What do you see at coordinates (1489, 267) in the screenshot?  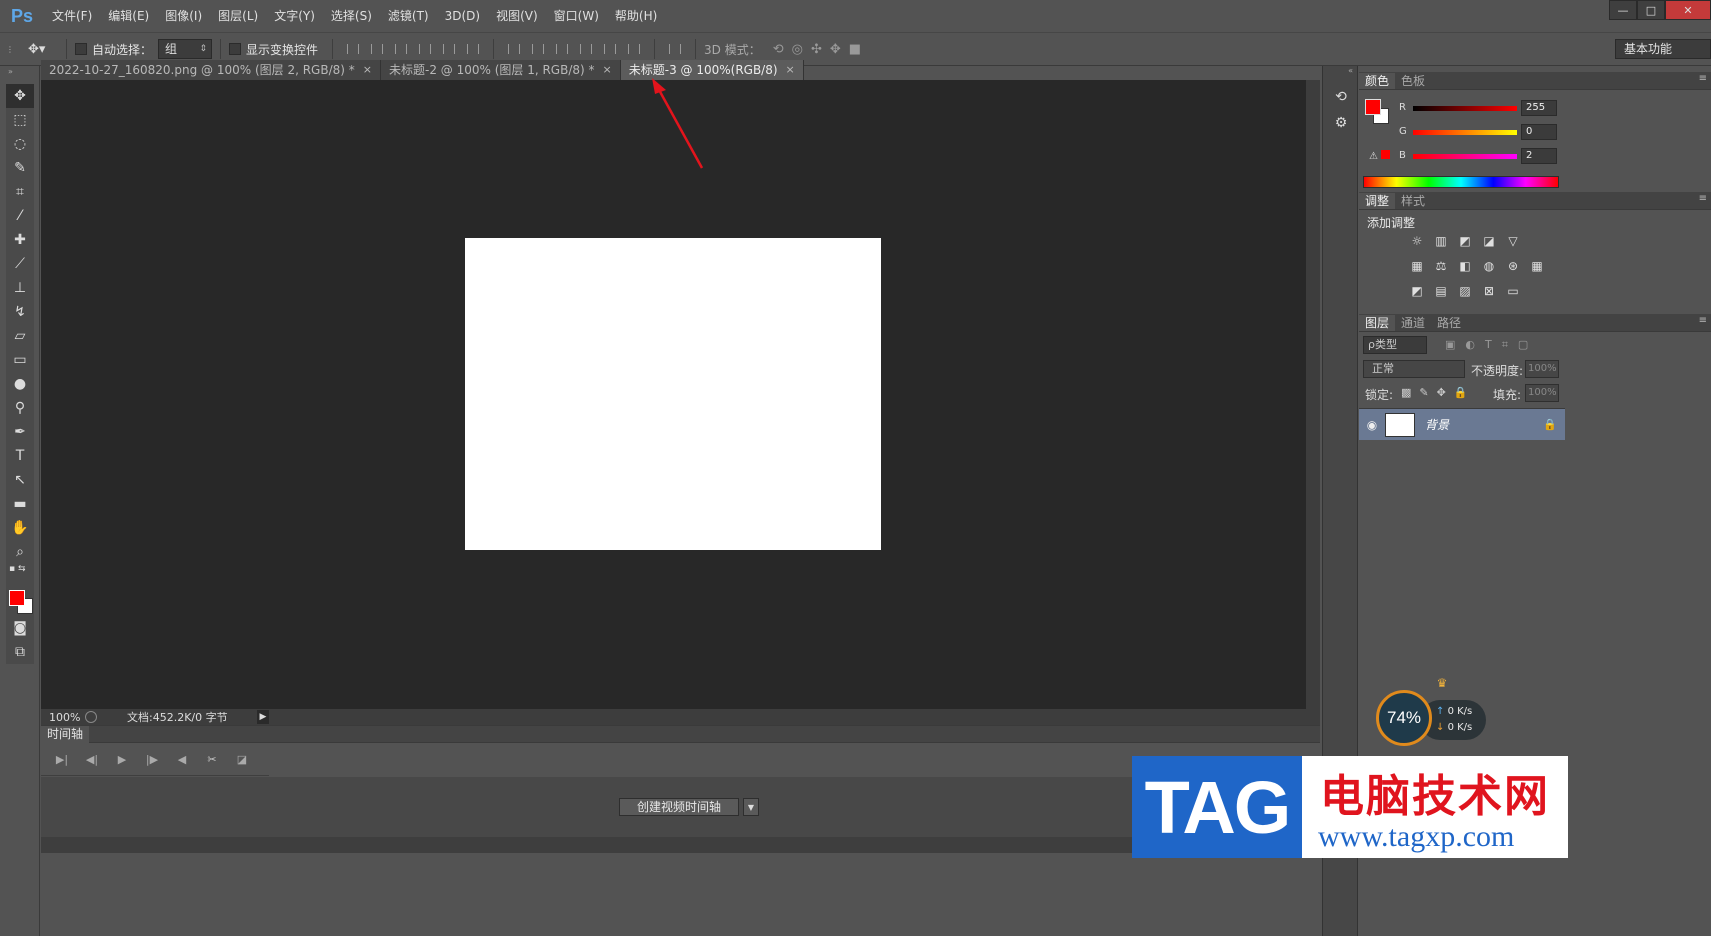 I see `photo-filter-icon: ◍` at bounding box center [1489, 267].